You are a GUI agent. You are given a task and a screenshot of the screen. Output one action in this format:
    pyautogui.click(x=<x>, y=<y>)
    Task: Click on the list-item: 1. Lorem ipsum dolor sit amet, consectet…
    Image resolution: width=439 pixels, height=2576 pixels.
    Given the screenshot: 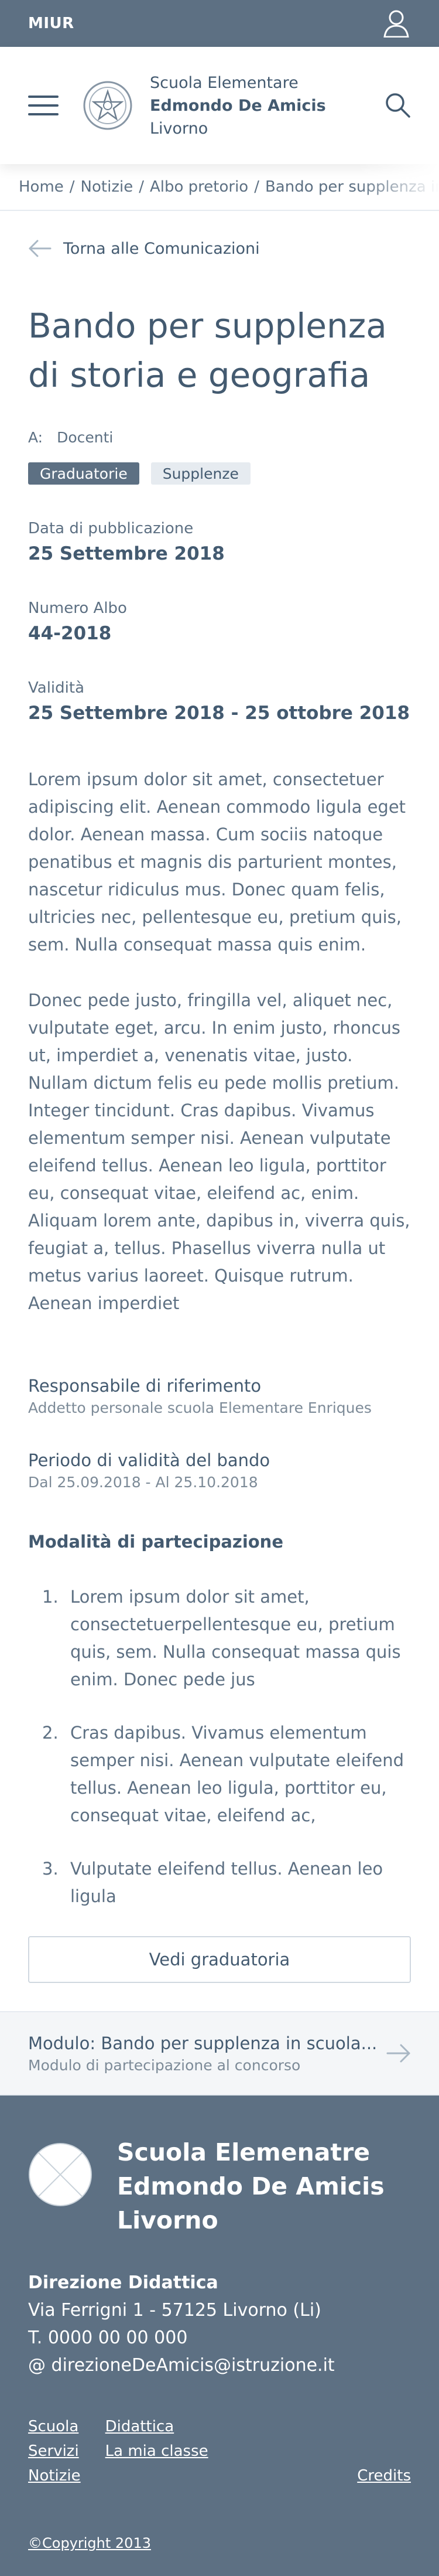 What is the action you would take?
    pyautogui.click(x=220, y=1638)
    